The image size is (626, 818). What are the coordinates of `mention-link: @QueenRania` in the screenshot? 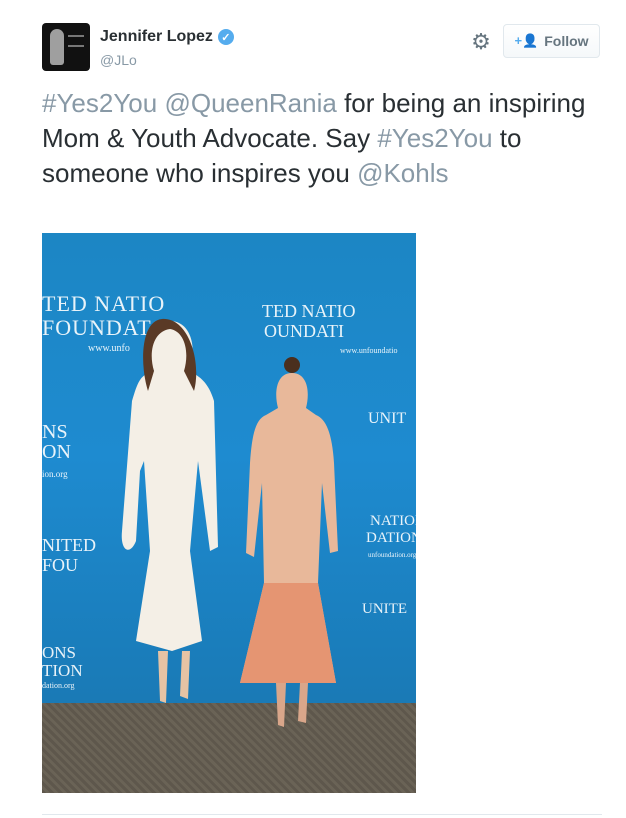 It's located at (250, 103).